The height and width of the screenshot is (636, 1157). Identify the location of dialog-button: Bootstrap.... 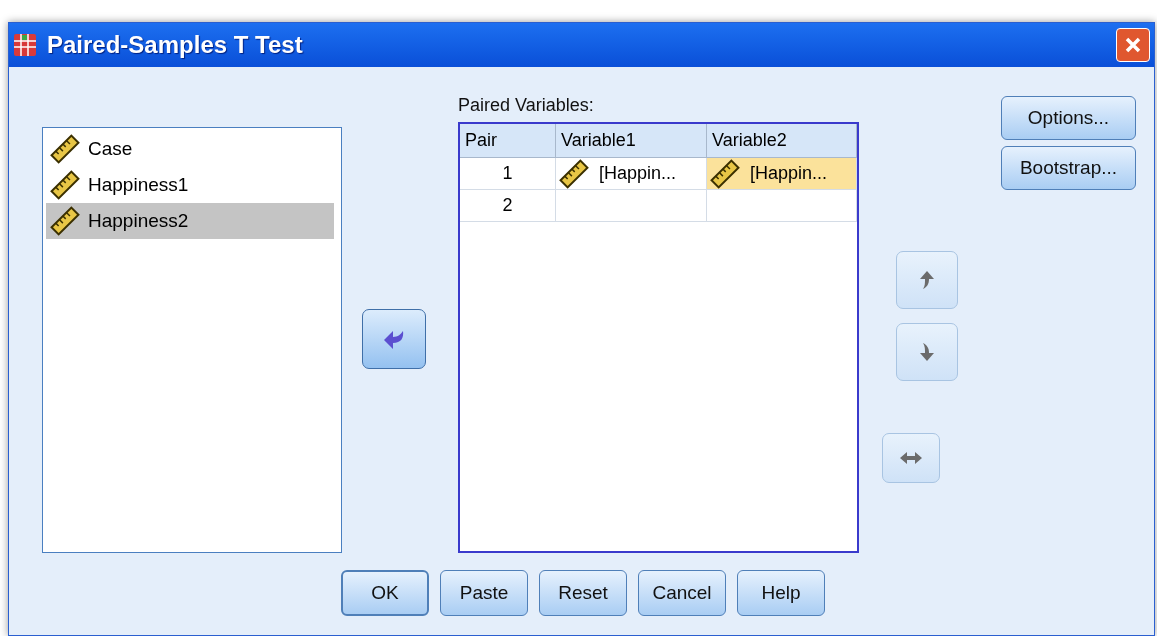
(1068, 168).